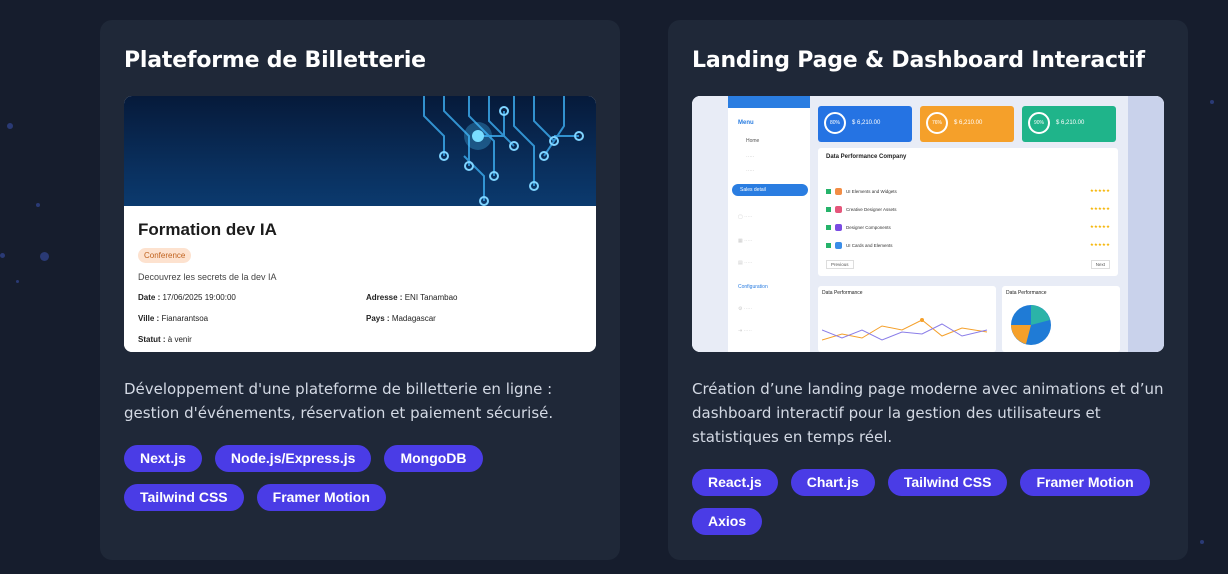 The image size is (1228, 574). Describe the element at coordinates (412, 297) in the screenshot. I see `event-address: Adresse : ENI Tanambao` at that location.